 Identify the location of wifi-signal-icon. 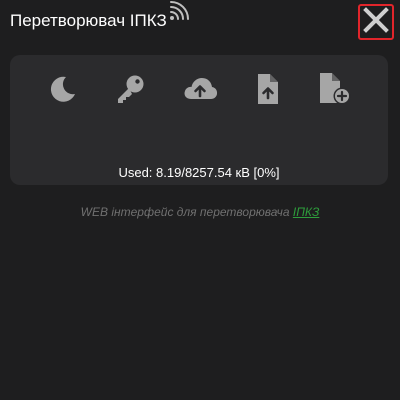
(179, 11).